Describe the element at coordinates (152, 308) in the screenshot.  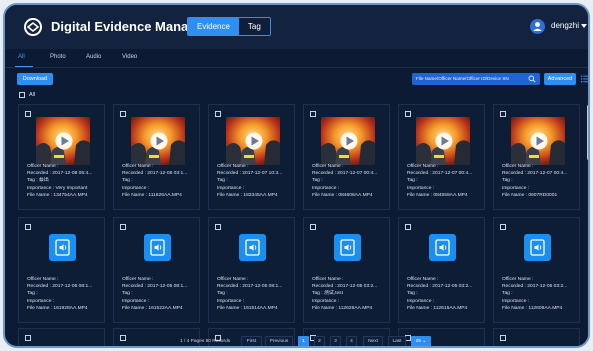
I see `file-name-field: File Name : 161522AA.MP4` at that location.